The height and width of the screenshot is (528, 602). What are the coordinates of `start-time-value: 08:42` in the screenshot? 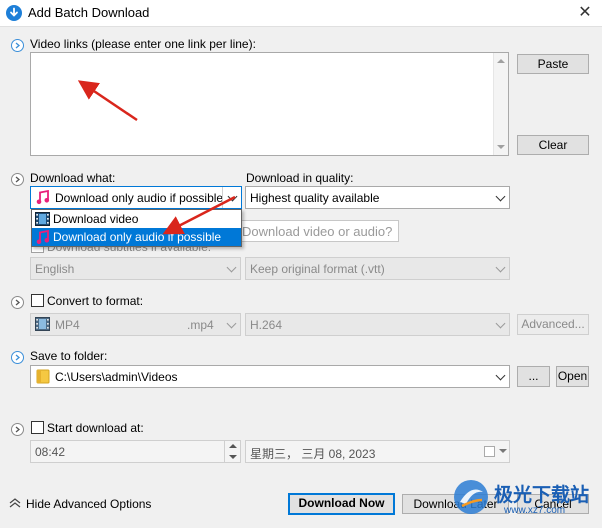 It's located at (50, 452).